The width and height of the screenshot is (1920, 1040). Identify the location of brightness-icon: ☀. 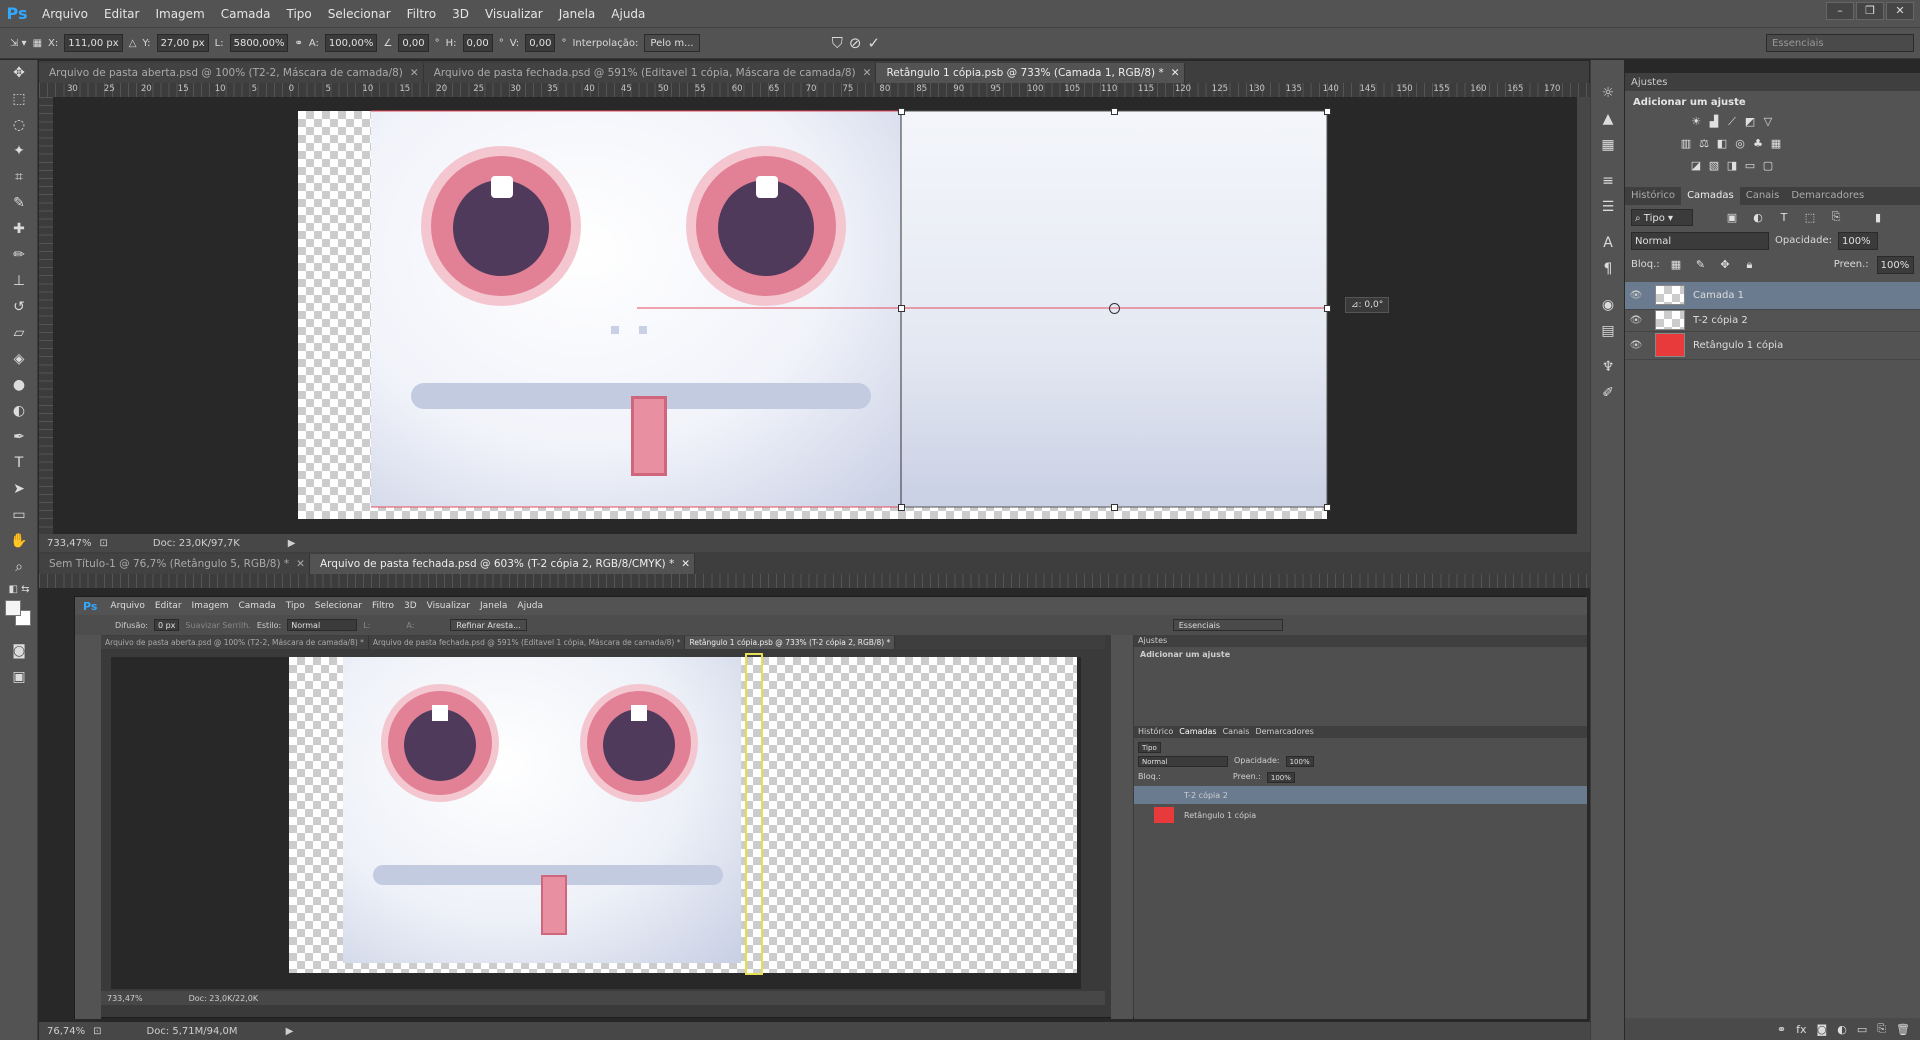
(1696, 121).